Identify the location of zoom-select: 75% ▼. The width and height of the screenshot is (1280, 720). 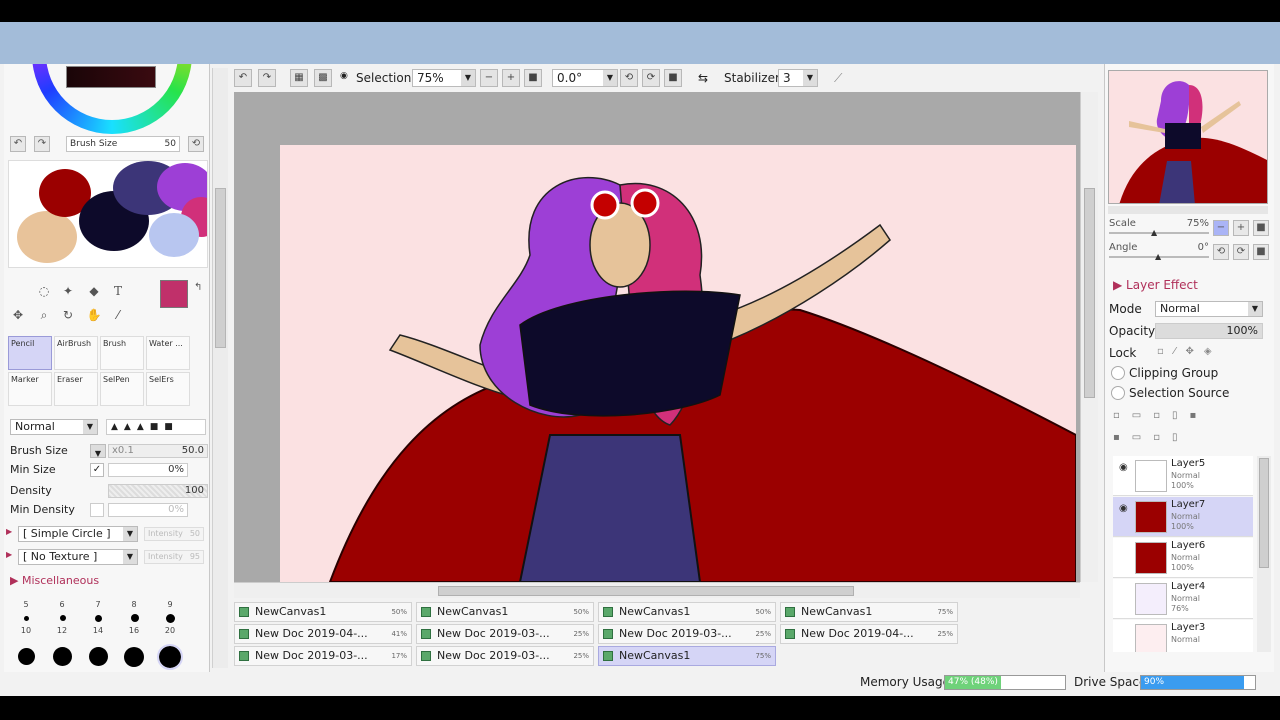
(444, 78).